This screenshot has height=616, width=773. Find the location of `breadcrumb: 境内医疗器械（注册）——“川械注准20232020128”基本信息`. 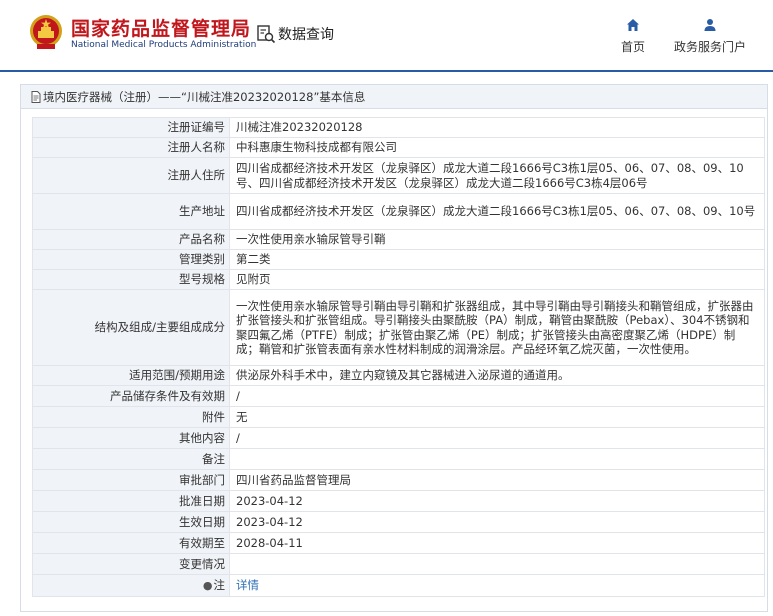

breadcrumb: 境内医疗器械（注册）——“川械注准20232020128”基本信息 is located at coordinates (394, 97).